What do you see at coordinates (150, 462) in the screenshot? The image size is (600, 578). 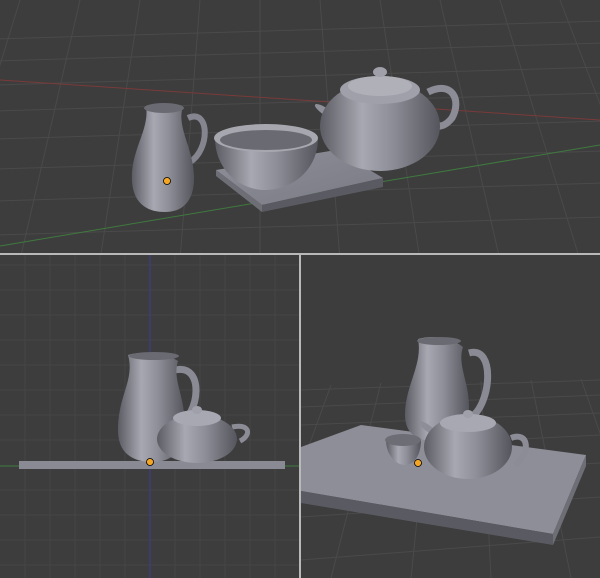 I see `object-origin-marker-front` at bounding box center [150, 462].